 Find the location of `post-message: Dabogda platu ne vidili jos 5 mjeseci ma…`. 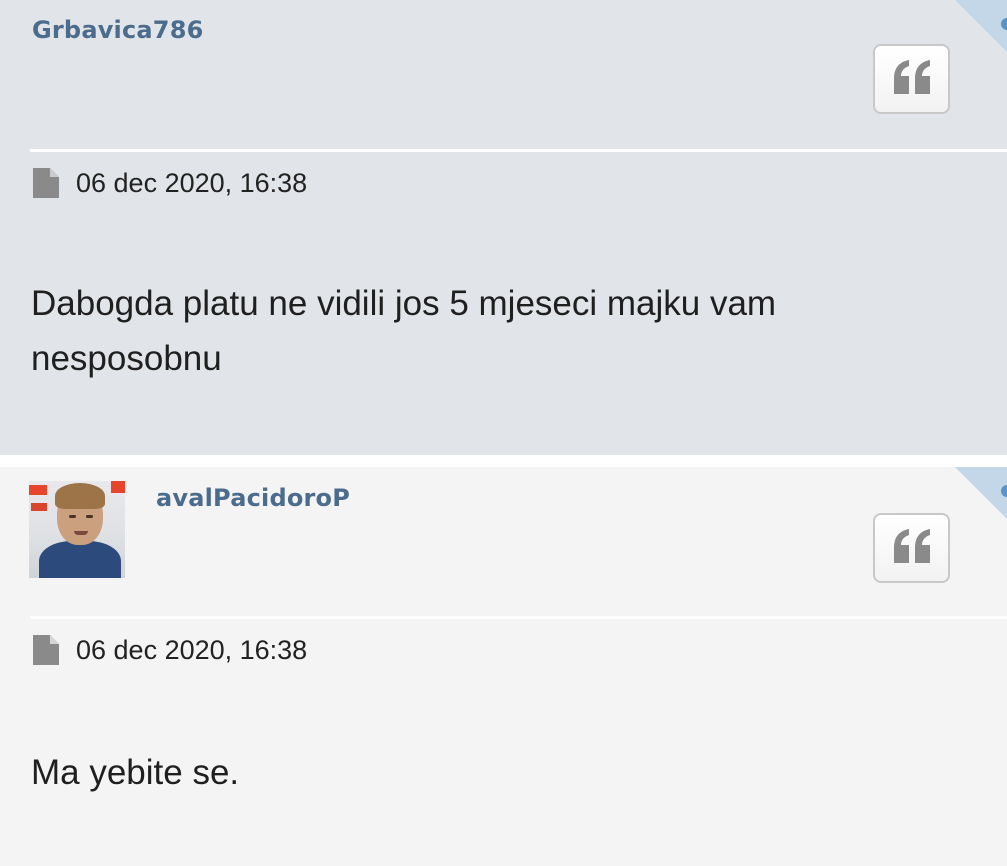

post-message: Dabogda platu ne vidili jos 5 mjeseci ma… is located at coordinates (404, 331).